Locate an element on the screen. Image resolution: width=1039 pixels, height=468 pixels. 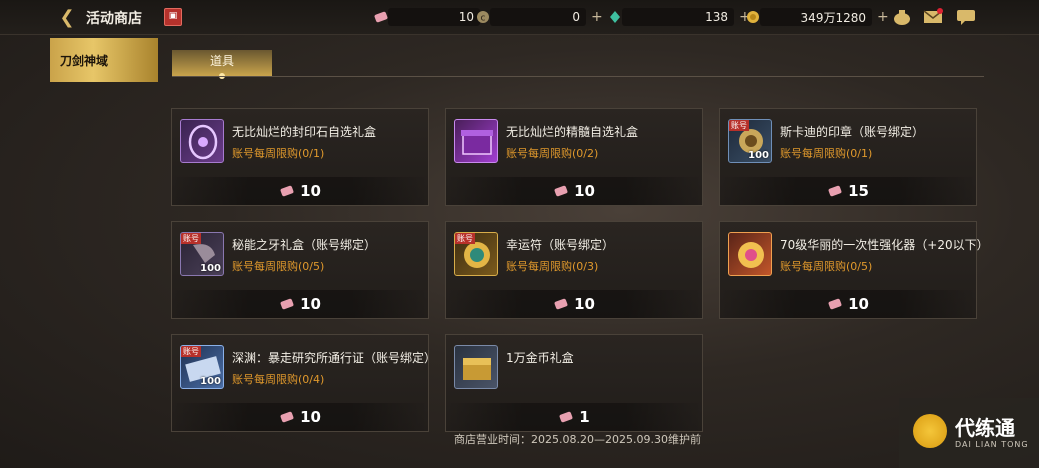
item-name: 深渊：暴走研究所通行证（账号绑定） is located at coordinates (334, 358).